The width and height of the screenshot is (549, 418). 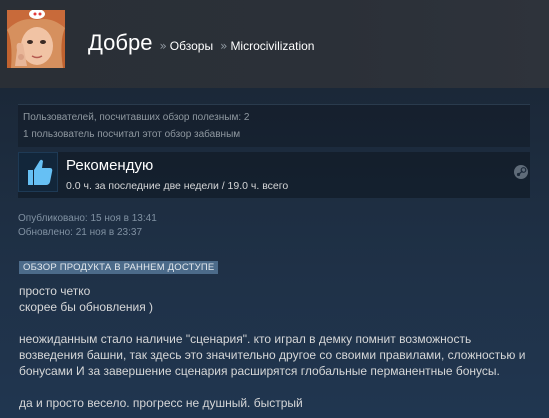 What do you see at coordinates (110, 165) in the screenshot?
I see `recommendation-title: Рекомендую` at bounding box center [110, 165].